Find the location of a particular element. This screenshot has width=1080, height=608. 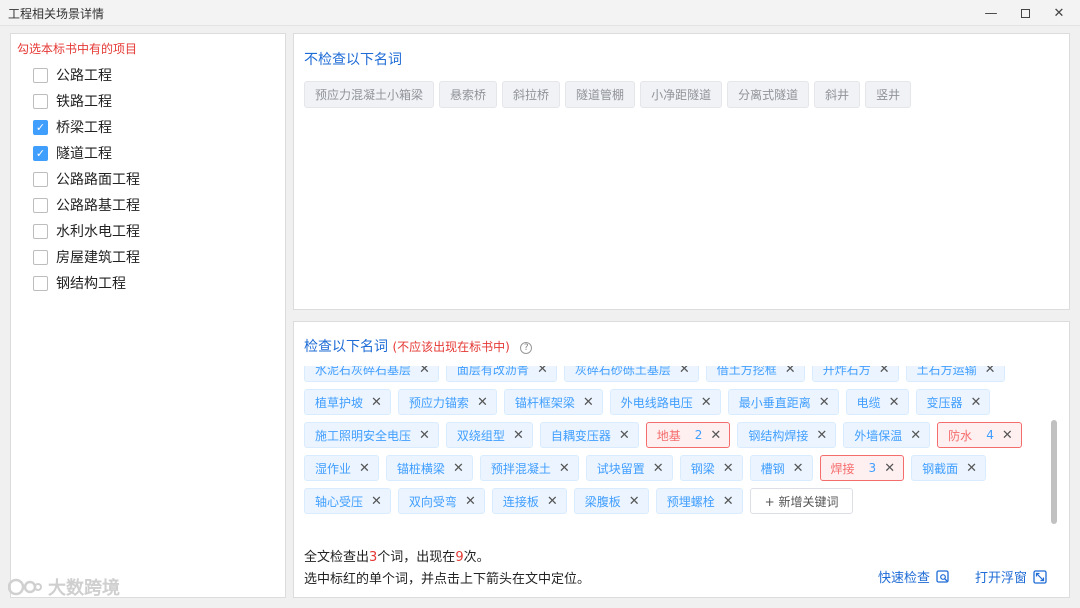

checkbox-item-hydro: 水利水电工程 is located at coordinates (86, 231).